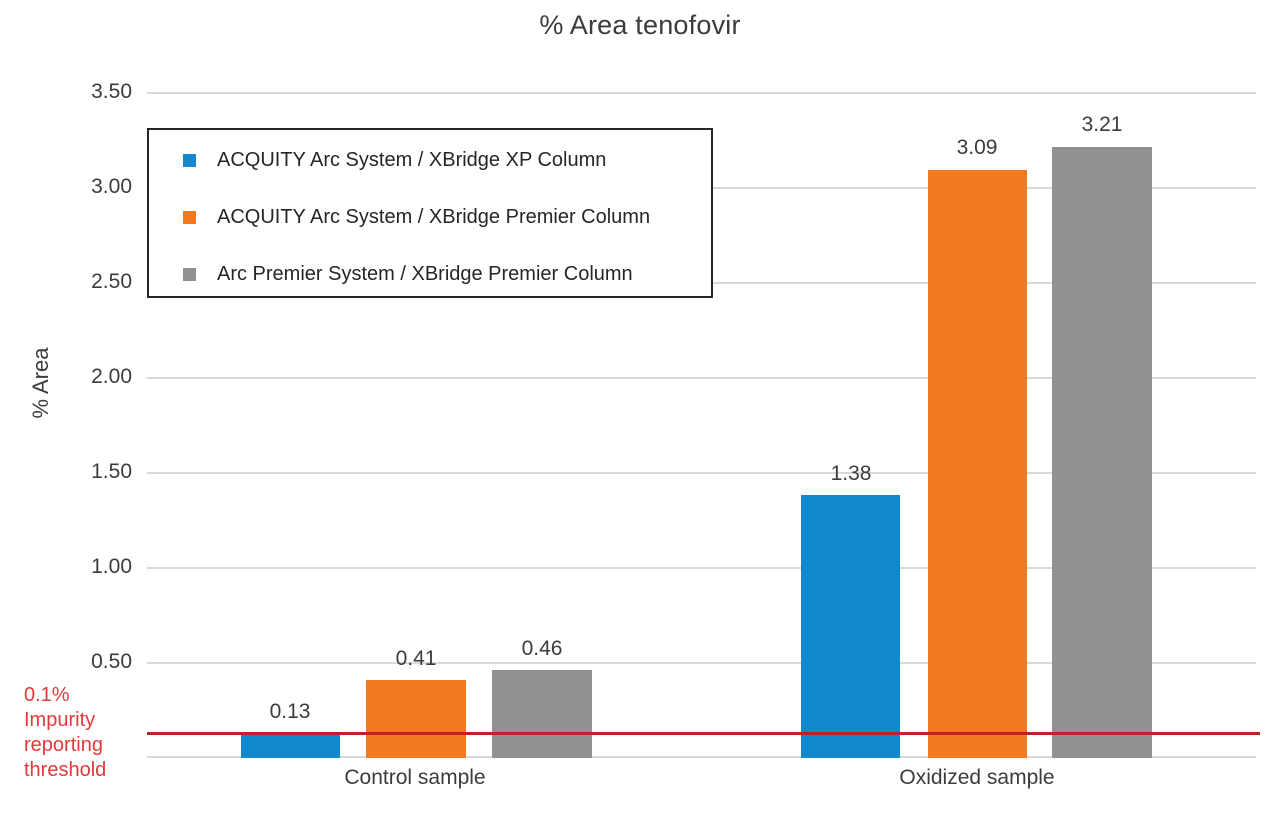  Describe the element at coordinates (111, 566) in the screenshot. I see `y-tick-label: 1.00` at that location.